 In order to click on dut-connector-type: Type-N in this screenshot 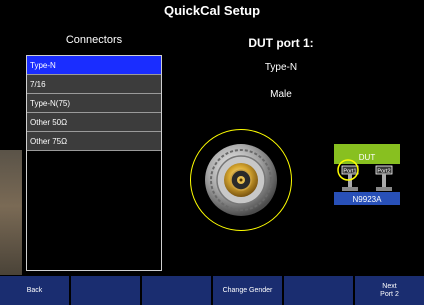, I will do `click(281, 67)`.